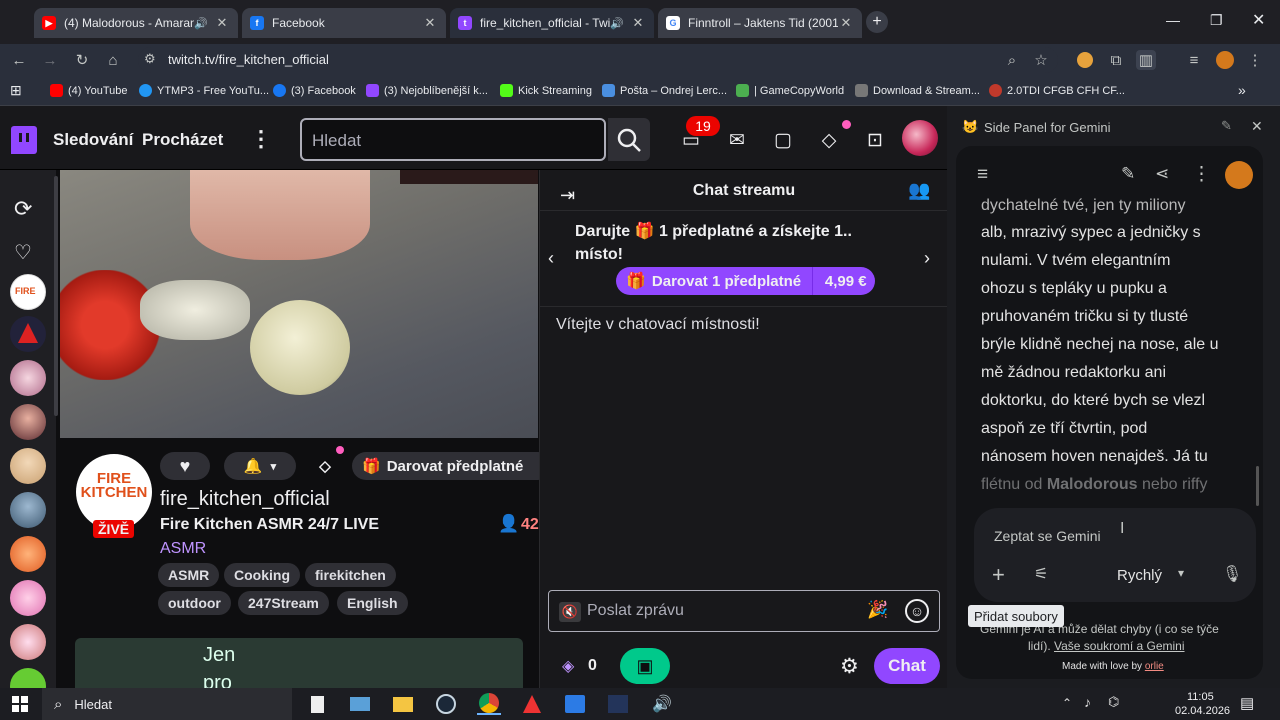 This screenshot has width=1280, height=720. Describe the element at coordinates (325, 466) in the screenshot. I see `prime-button: ◇` at that location.